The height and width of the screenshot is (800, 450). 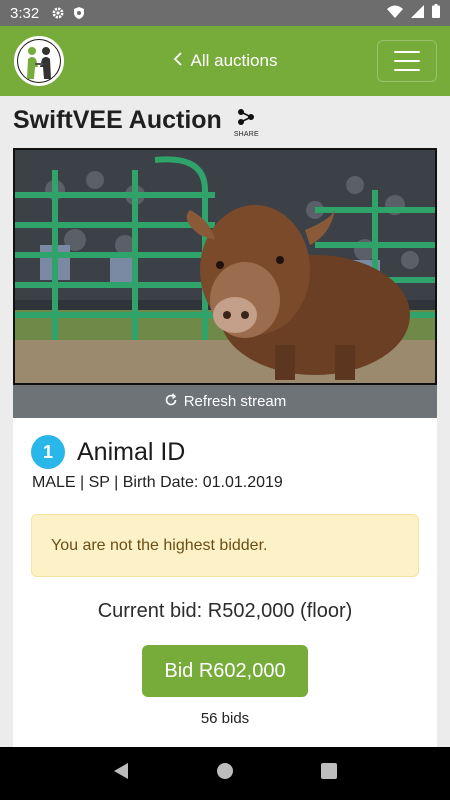 What do you see at coordinates (246, 134) in the screenshot?
I see `share-label: SHARE` at bounding box center [246, 134].